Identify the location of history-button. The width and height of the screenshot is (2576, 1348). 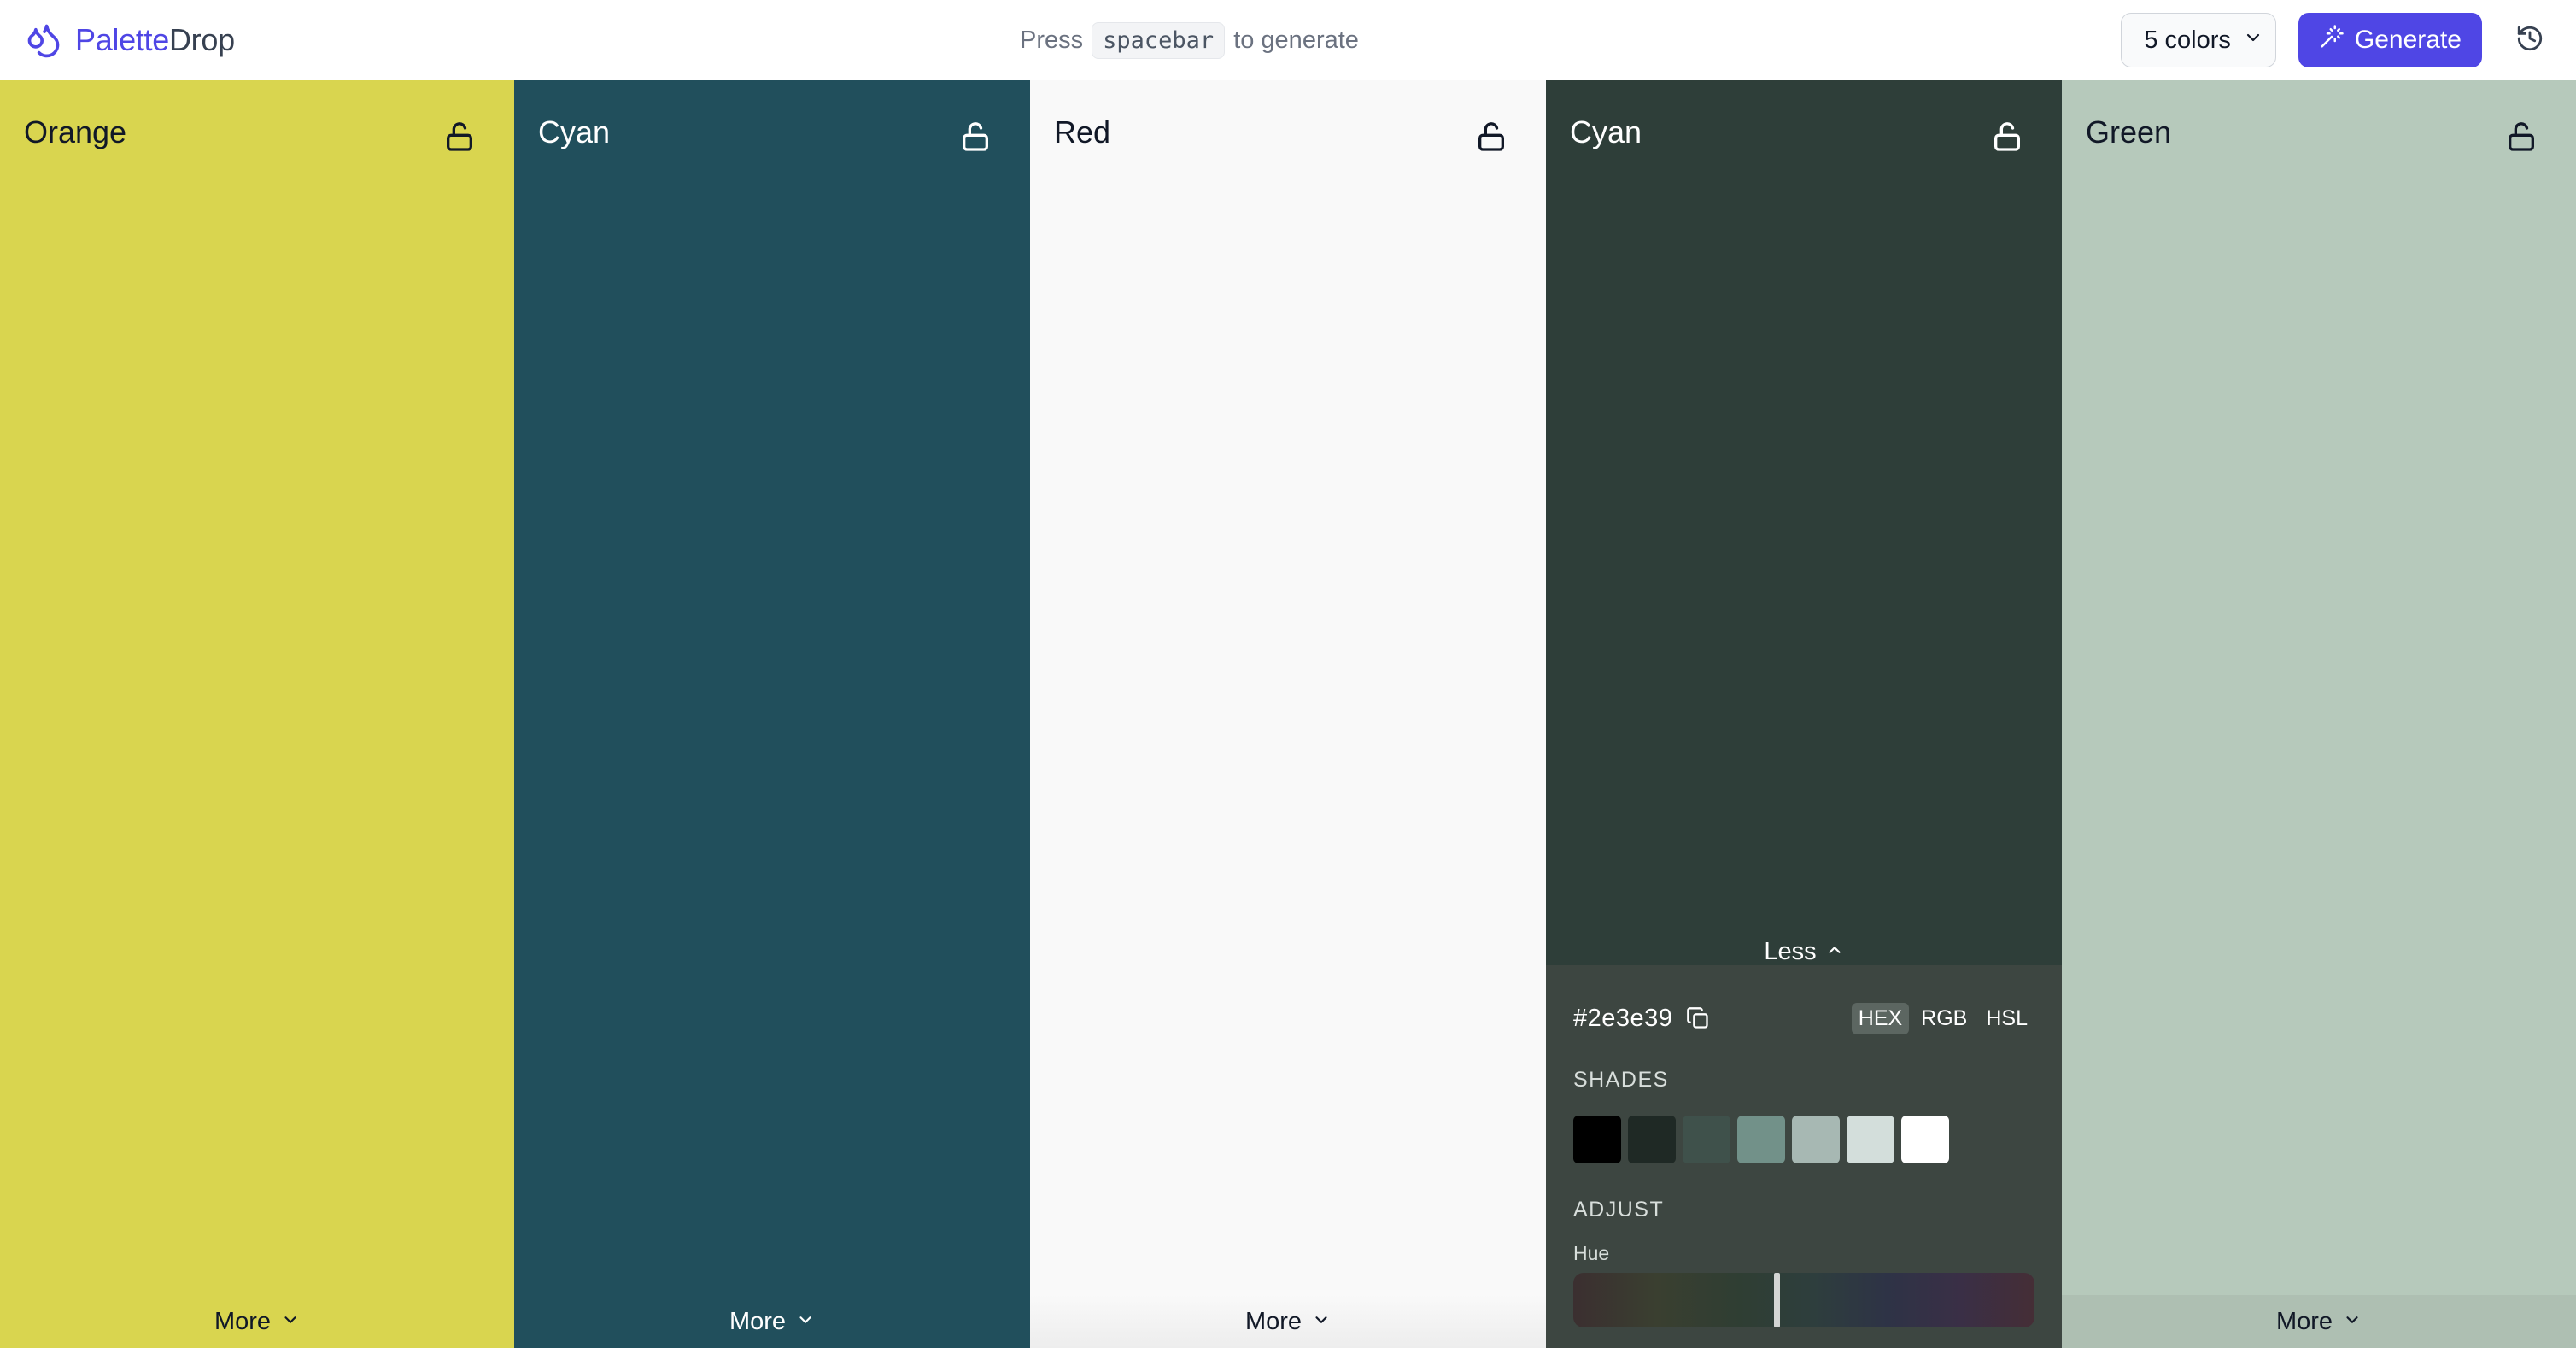
(2530, 40).